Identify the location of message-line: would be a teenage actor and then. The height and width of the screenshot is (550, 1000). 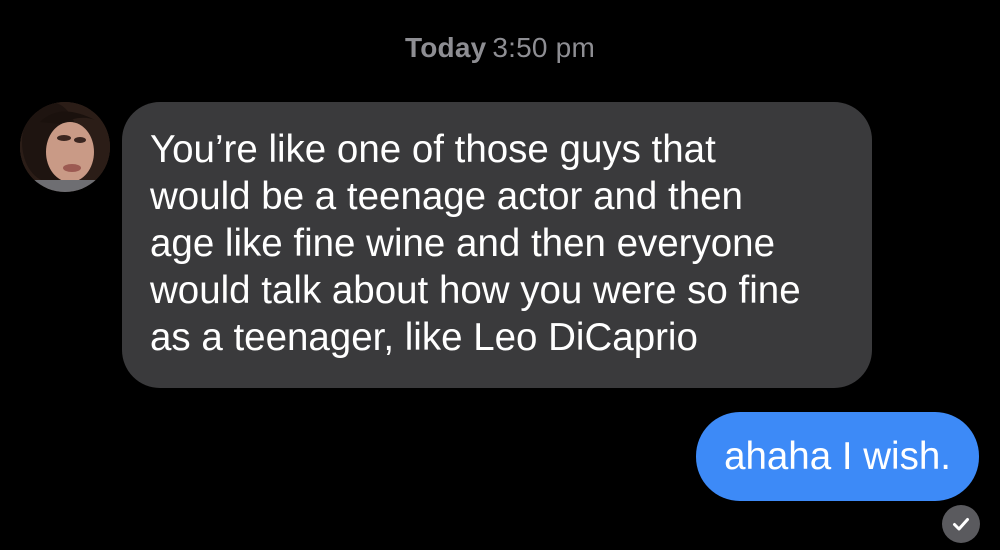
(446, 196).